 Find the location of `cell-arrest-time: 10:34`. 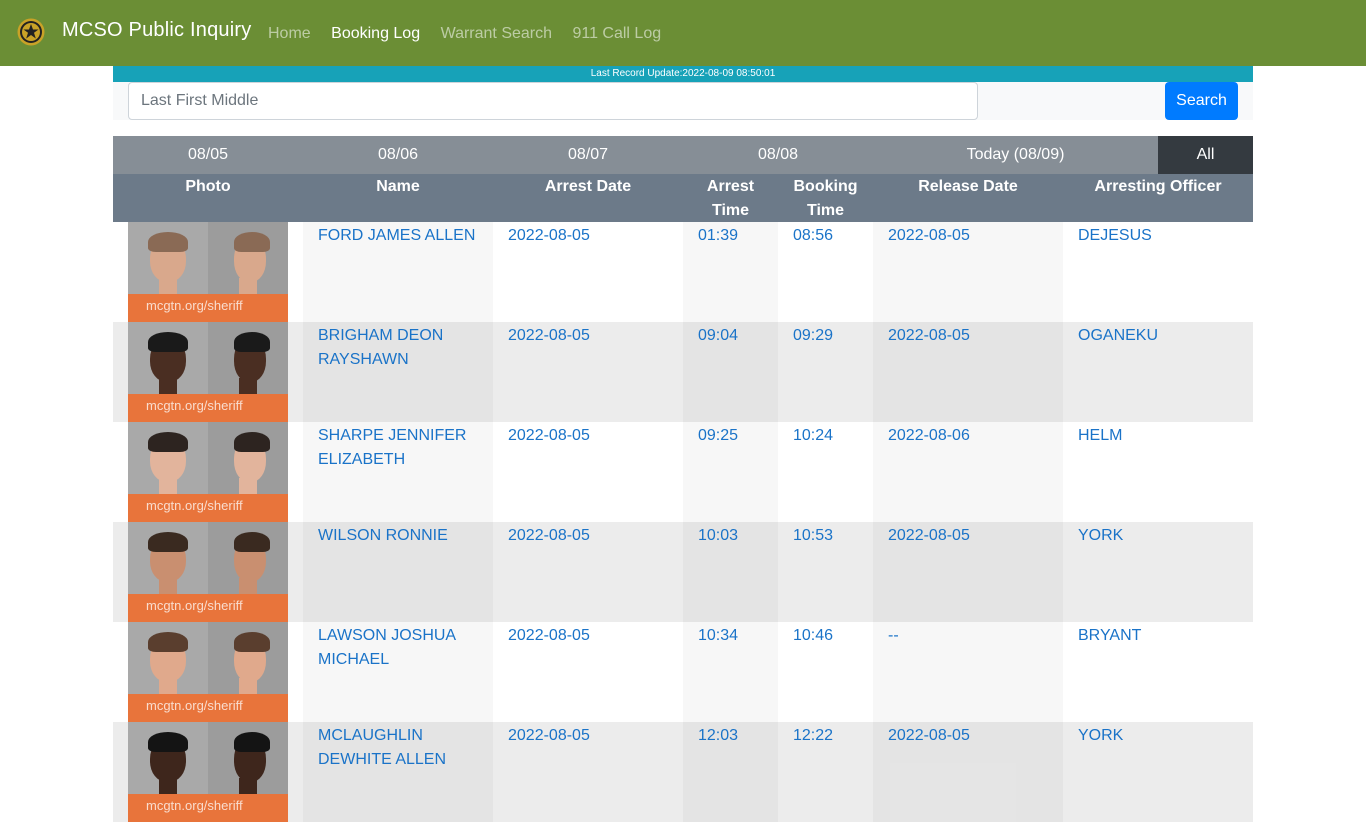

cell-arrest-time: 10:34 is located at coordinates (730, 672).